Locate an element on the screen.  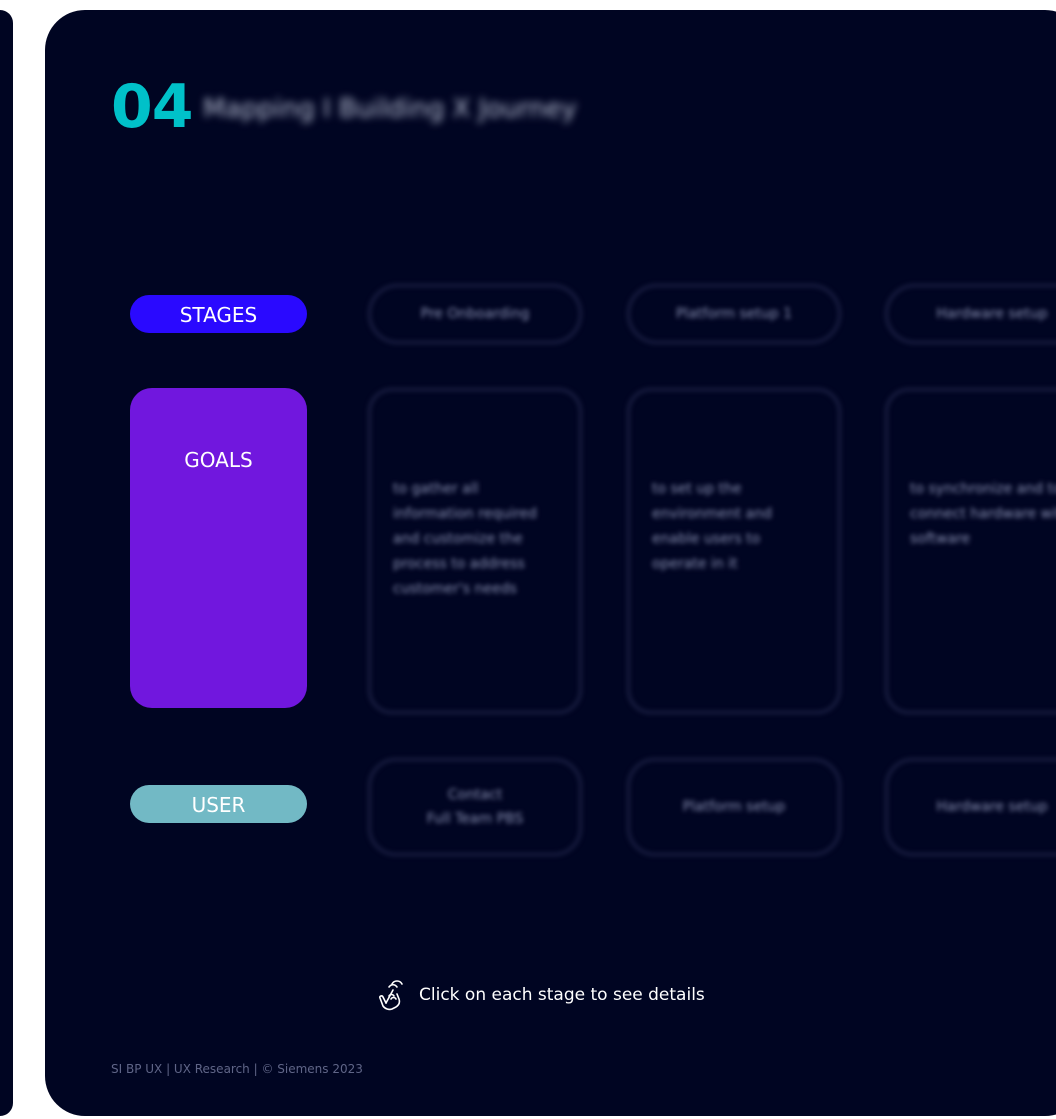
user-row-label: USER is located at coordinates (218, 804).